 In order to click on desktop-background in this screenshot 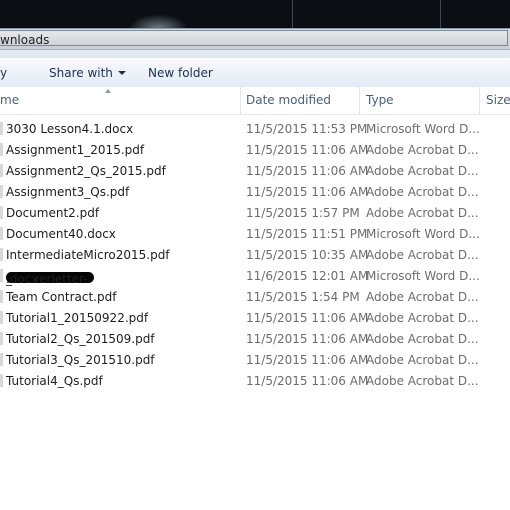, I will do `click(255, 14)`.